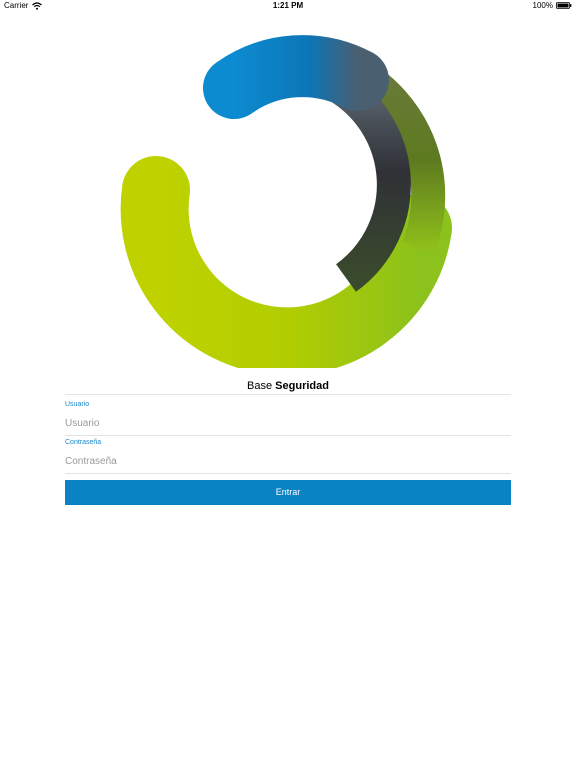  I want to click on app-title-regular: Base, so click(260, 386).